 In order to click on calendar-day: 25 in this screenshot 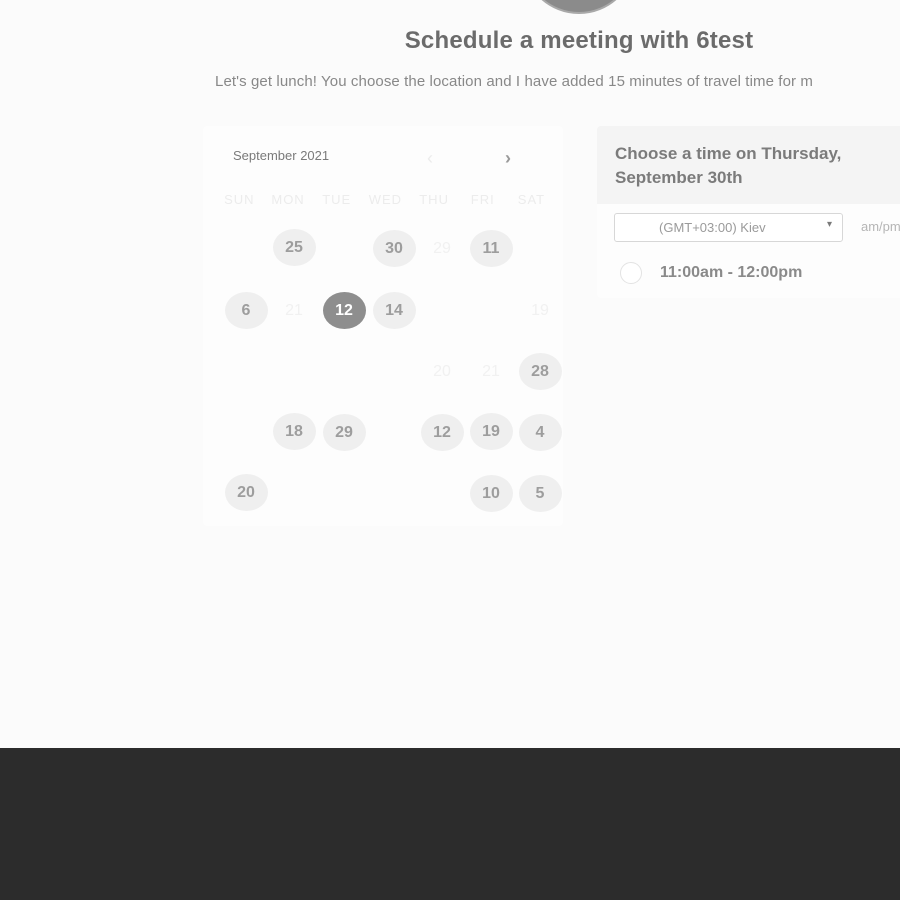, I will do `click(294, 247)`.